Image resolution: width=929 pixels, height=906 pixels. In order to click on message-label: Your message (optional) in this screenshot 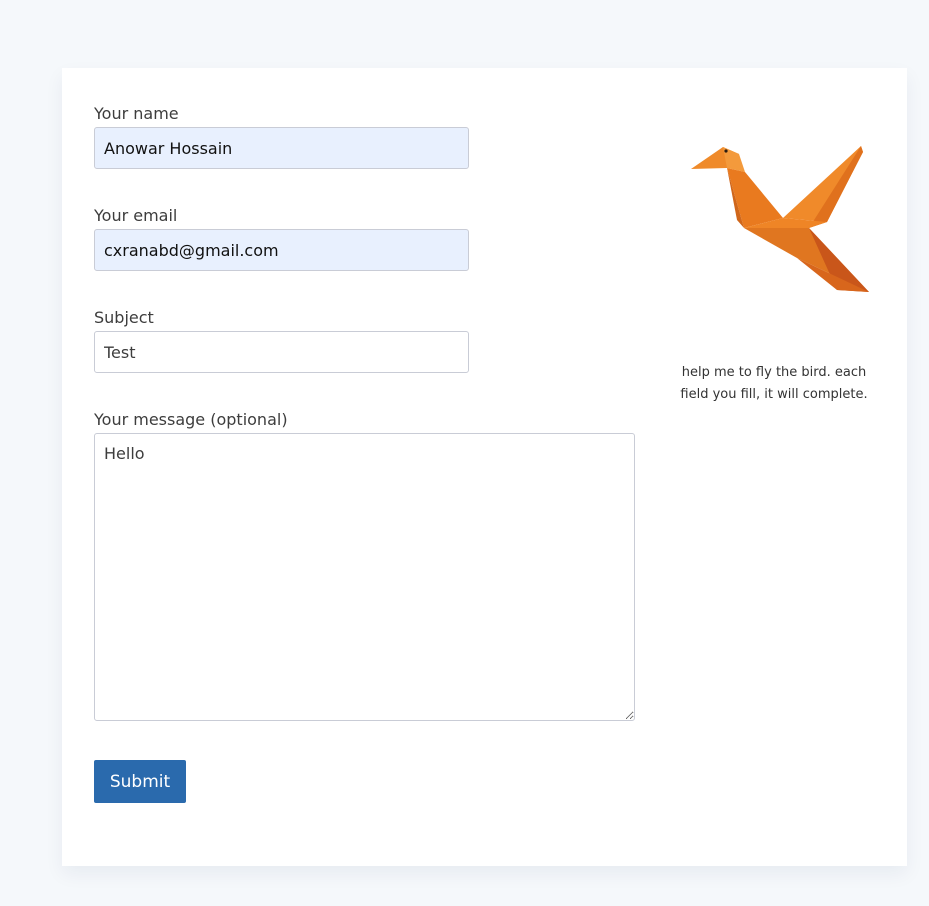, I will do `click(191, 419)`.